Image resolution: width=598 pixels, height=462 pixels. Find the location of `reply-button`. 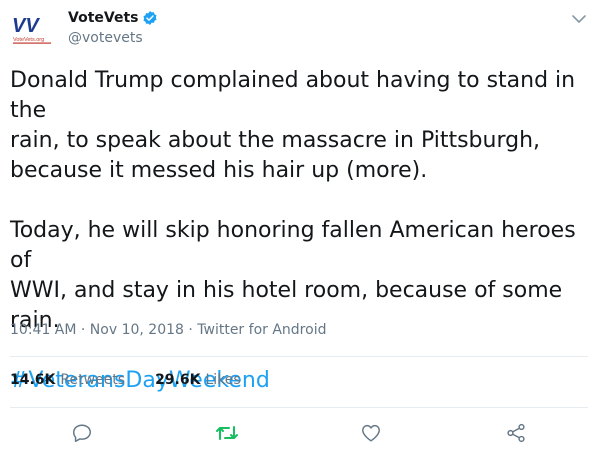

reply-button is located at coordinates (82, 433).